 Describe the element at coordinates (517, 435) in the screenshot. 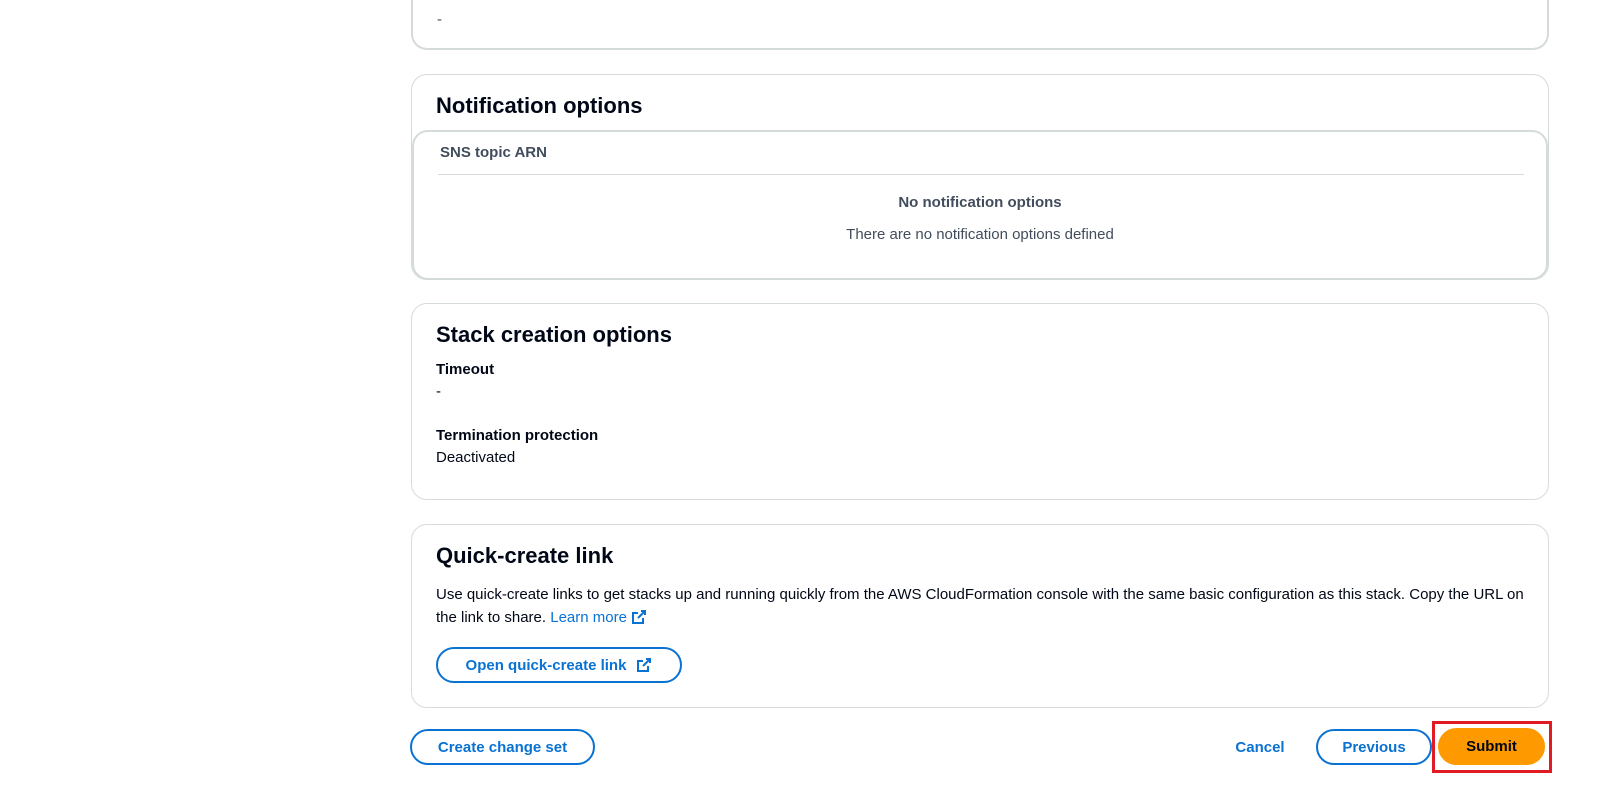

I see `termination-protection-label: Termination protection` at that location.